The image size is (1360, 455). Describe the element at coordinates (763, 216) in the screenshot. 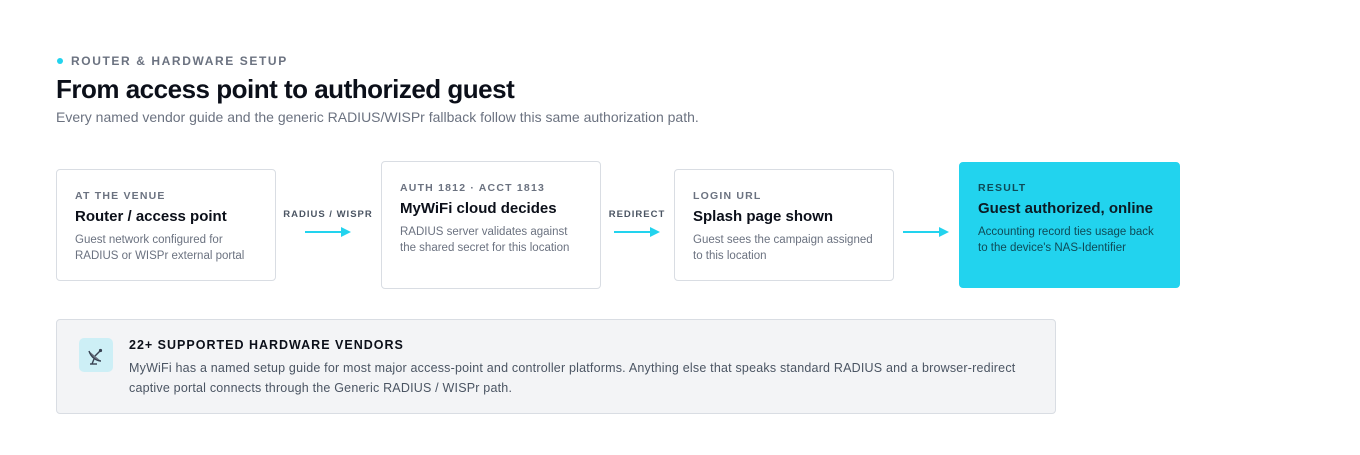

I see `step-heading: Splash page shown` at that location.